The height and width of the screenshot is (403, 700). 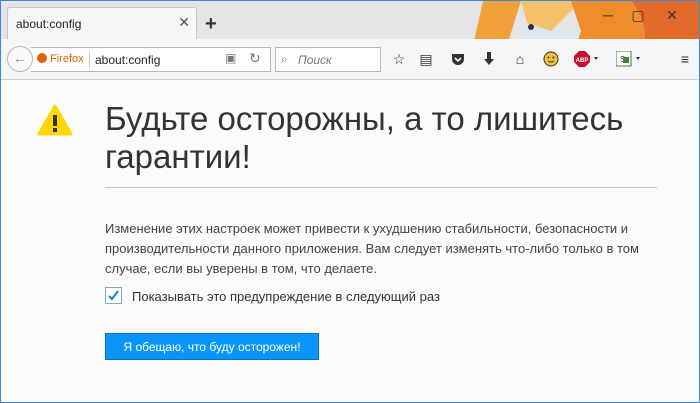 What do you see at coordinates (55, 120) in the screenshot?
I see `warning-icon` at bounding box center [55, 120].